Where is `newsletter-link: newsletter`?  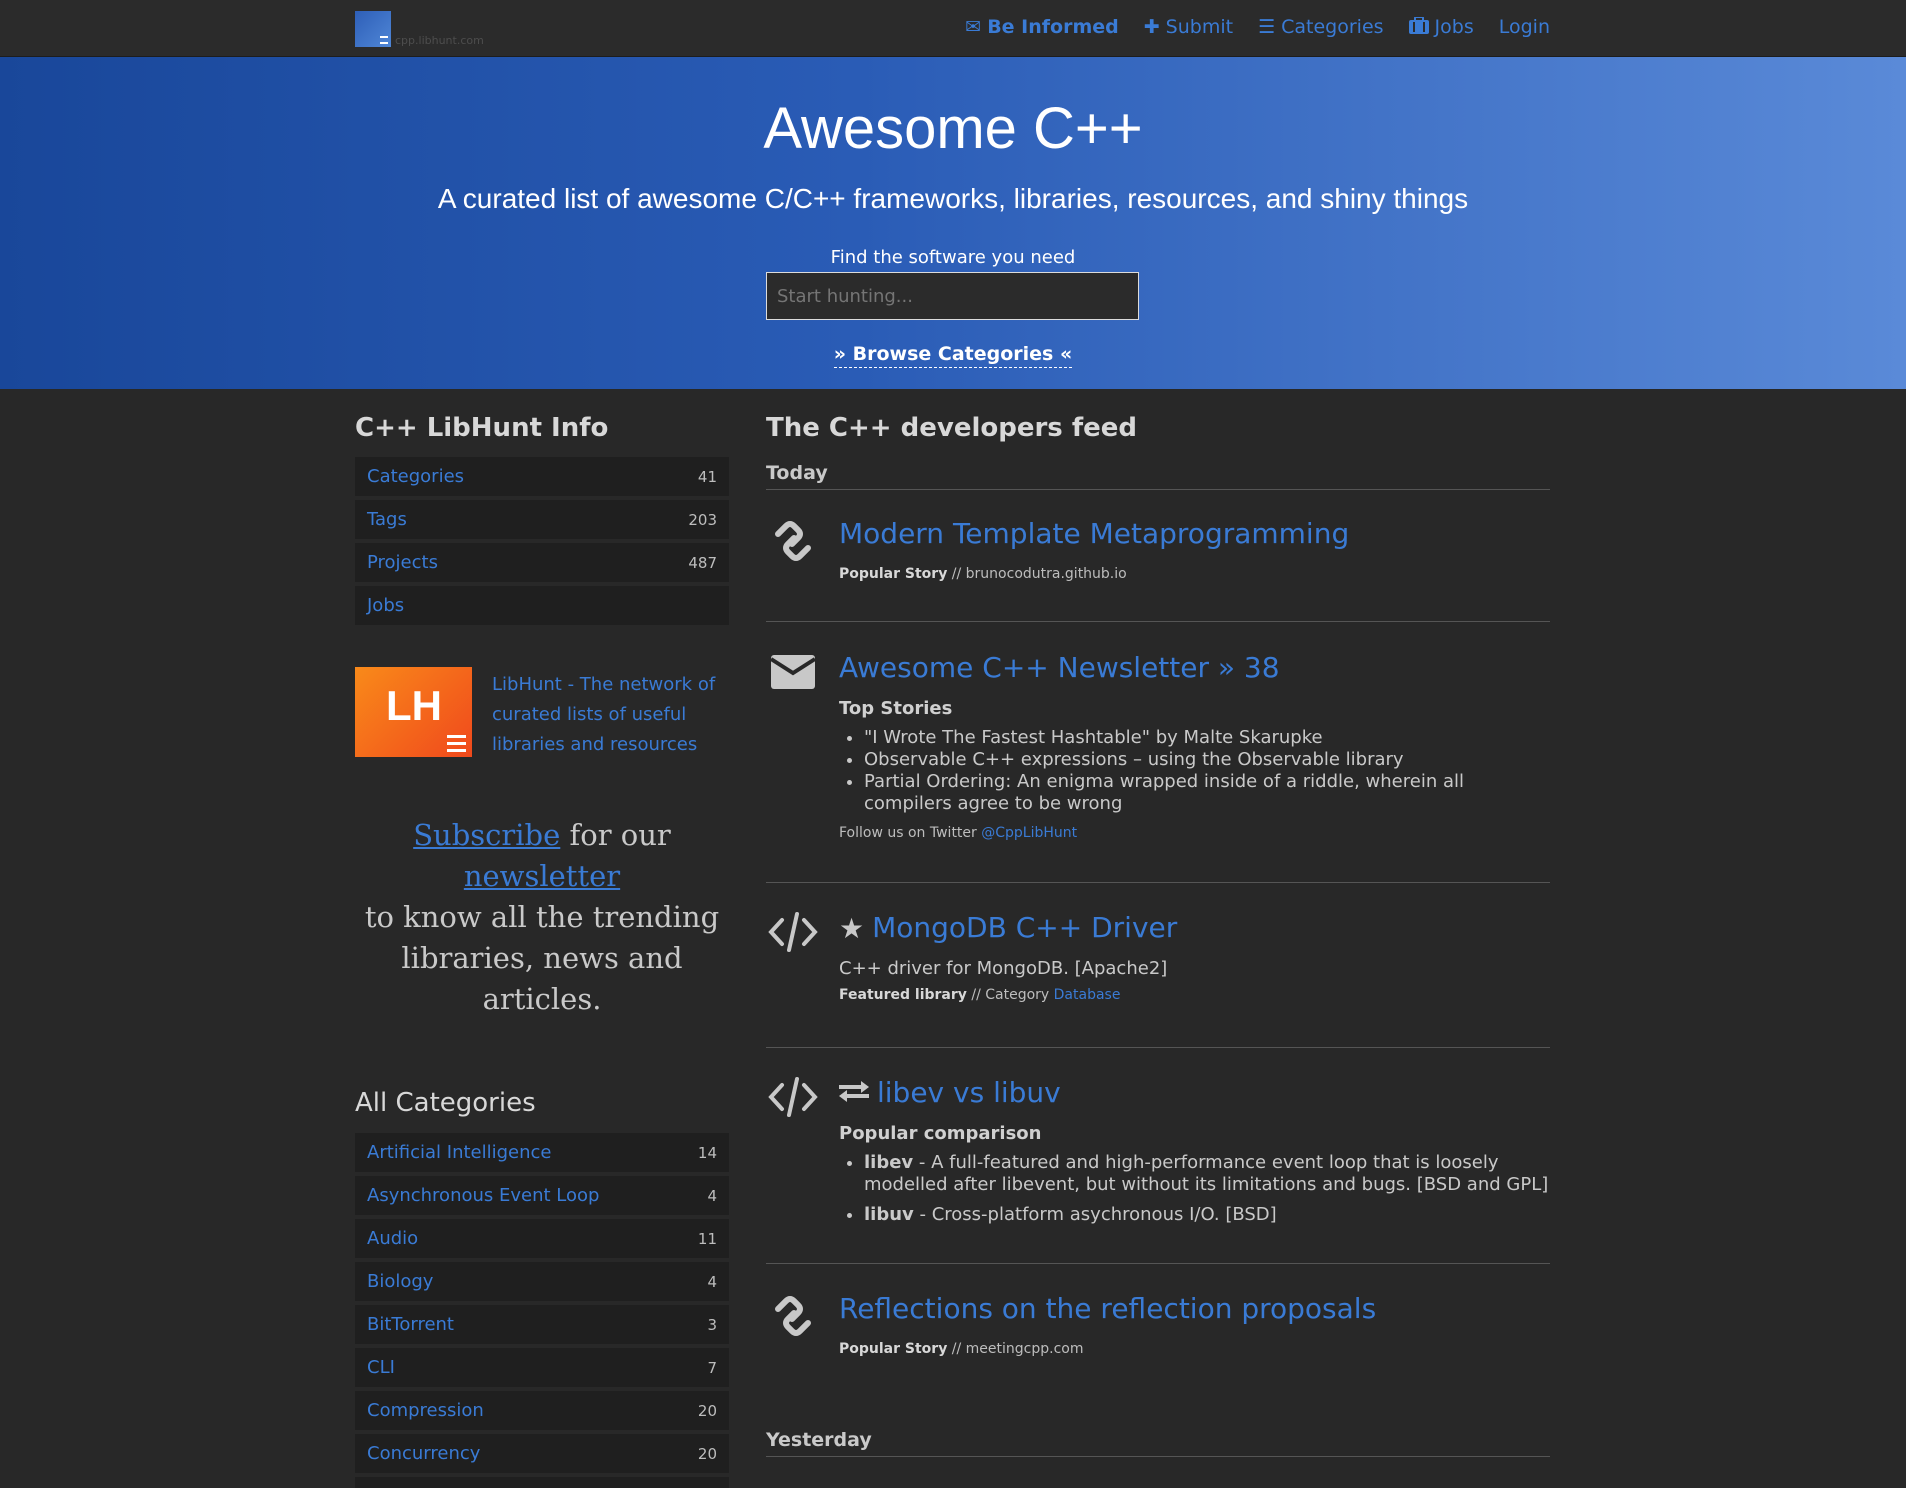 newsletter-link: newsletter is located at coordinates (542, 876).